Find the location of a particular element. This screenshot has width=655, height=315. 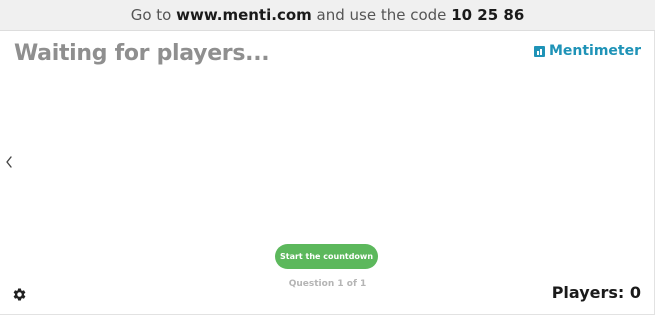

mentimeter-logo: Mentimeter is located at coordinates (587, 51).